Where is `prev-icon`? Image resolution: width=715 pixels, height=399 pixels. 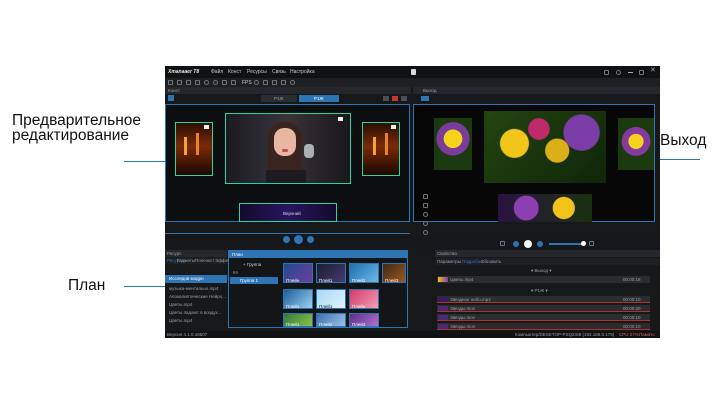 prev-icon is located at coordinates (286, 239).